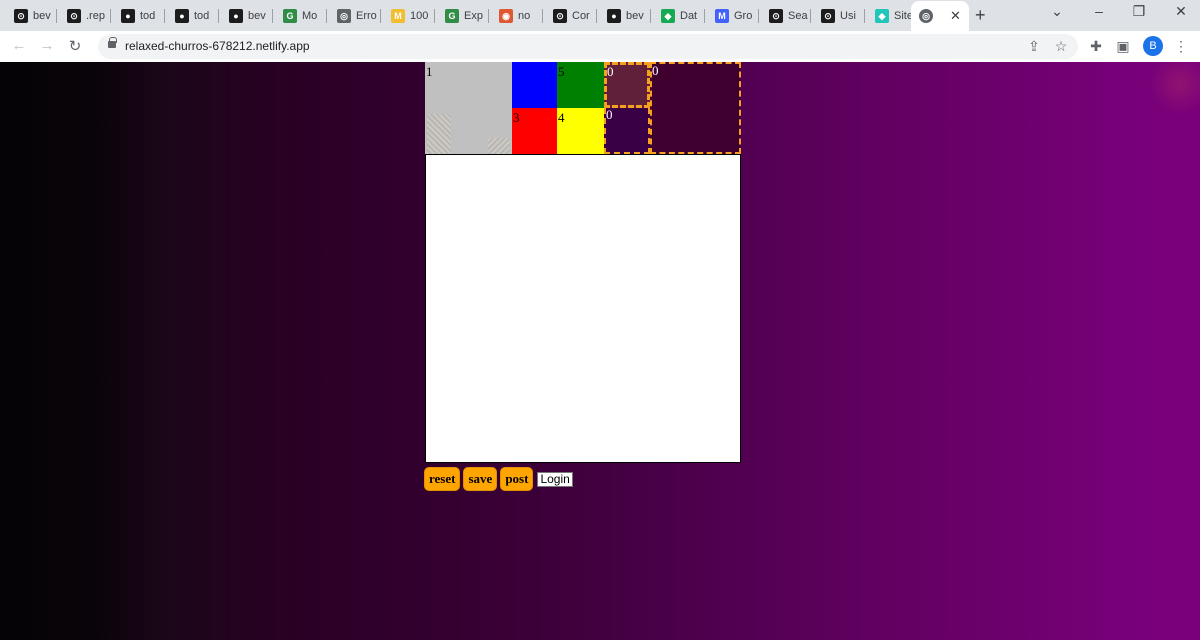  Describe the element at coordinates (623, 16) in the screenshot. I see `tab-12: ● bev` at that location.